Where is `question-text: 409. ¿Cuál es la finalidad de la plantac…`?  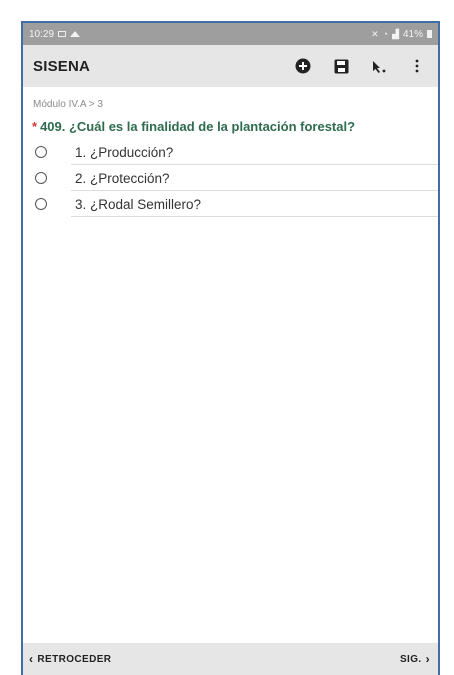 question-text: 409. ¿Cuál es la finalidad de la plantac… is located at coordinates (198, 126).